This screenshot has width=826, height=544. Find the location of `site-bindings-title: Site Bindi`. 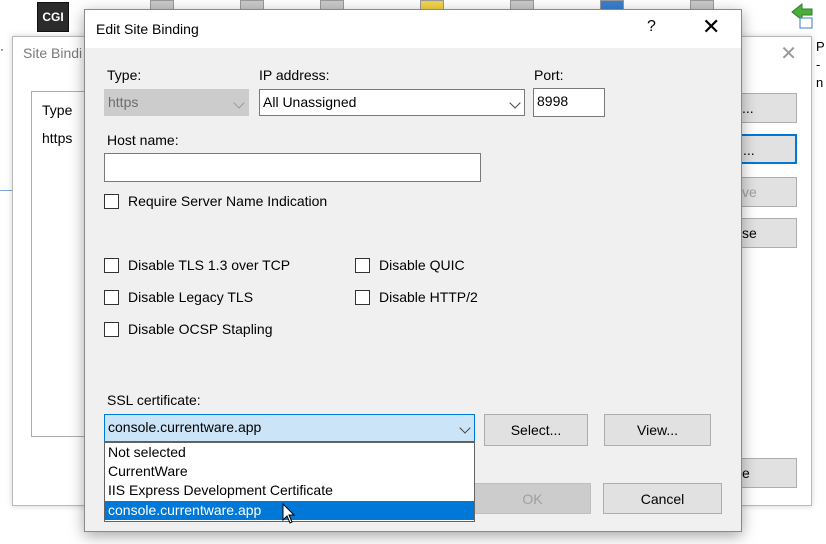

site-bindings-title: Site Bindi is located at coordinates (53, 53).